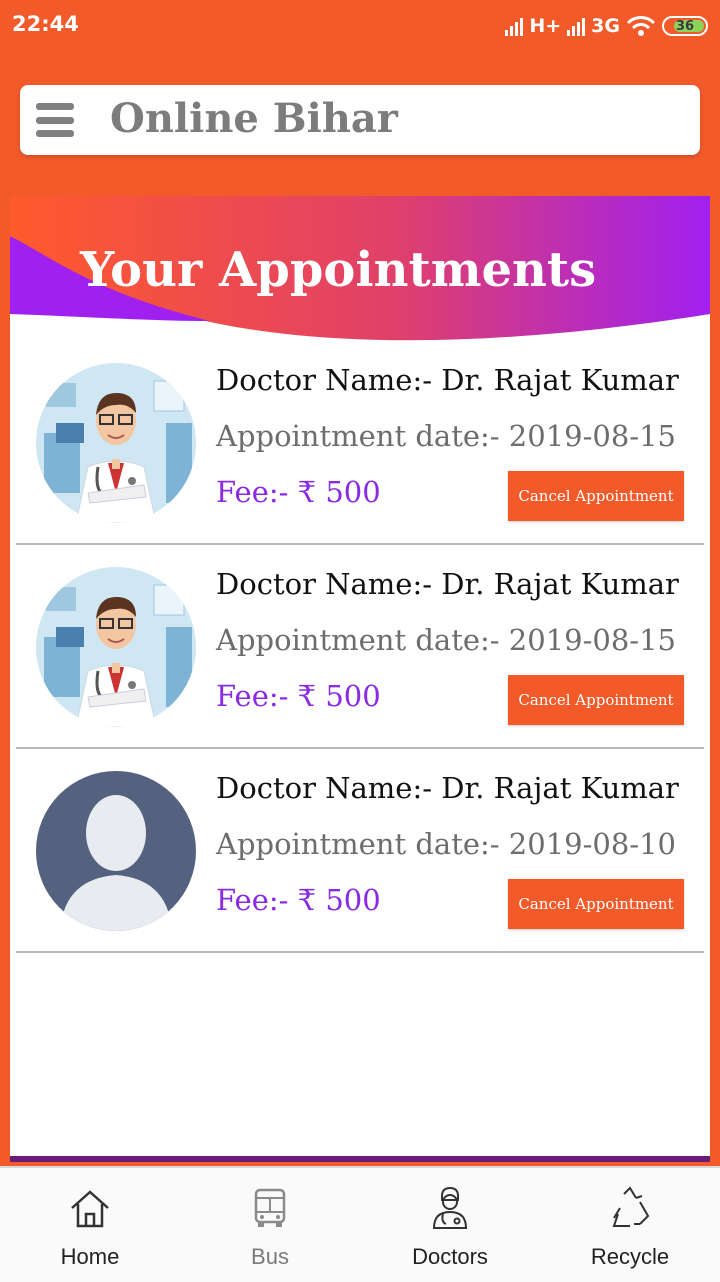 Image resolution: width=720 pixels, height=1282 pixels. What do you see at coordinates (254, 118) in the screenshot?
I see `app-title: Online Bihar` at bounding box center [254, 118].